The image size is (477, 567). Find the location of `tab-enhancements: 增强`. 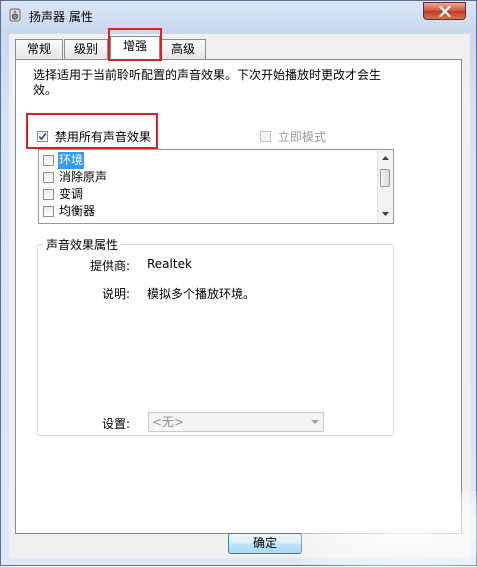

tab-enhancements: 增强 is located at coordinates (135, 48).